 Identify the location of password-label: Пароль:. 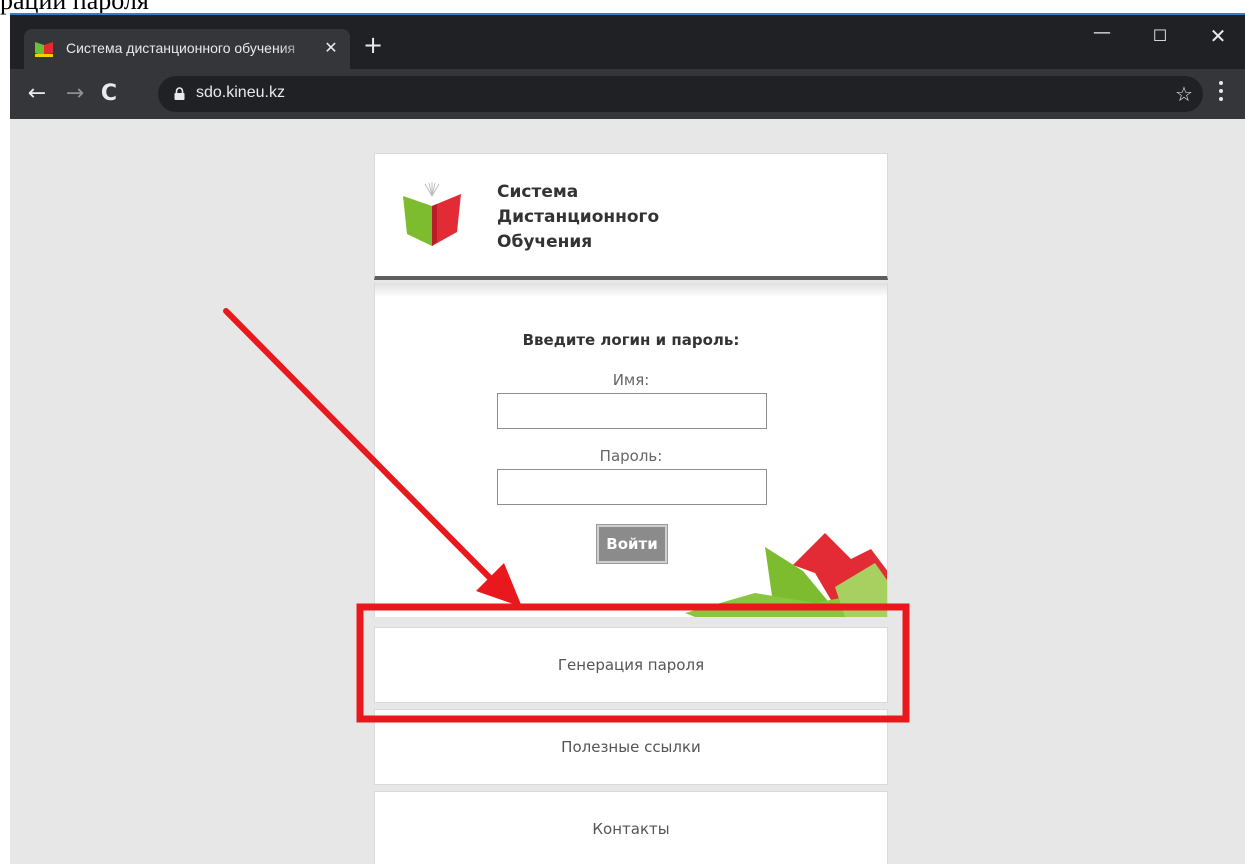
(631, 456).